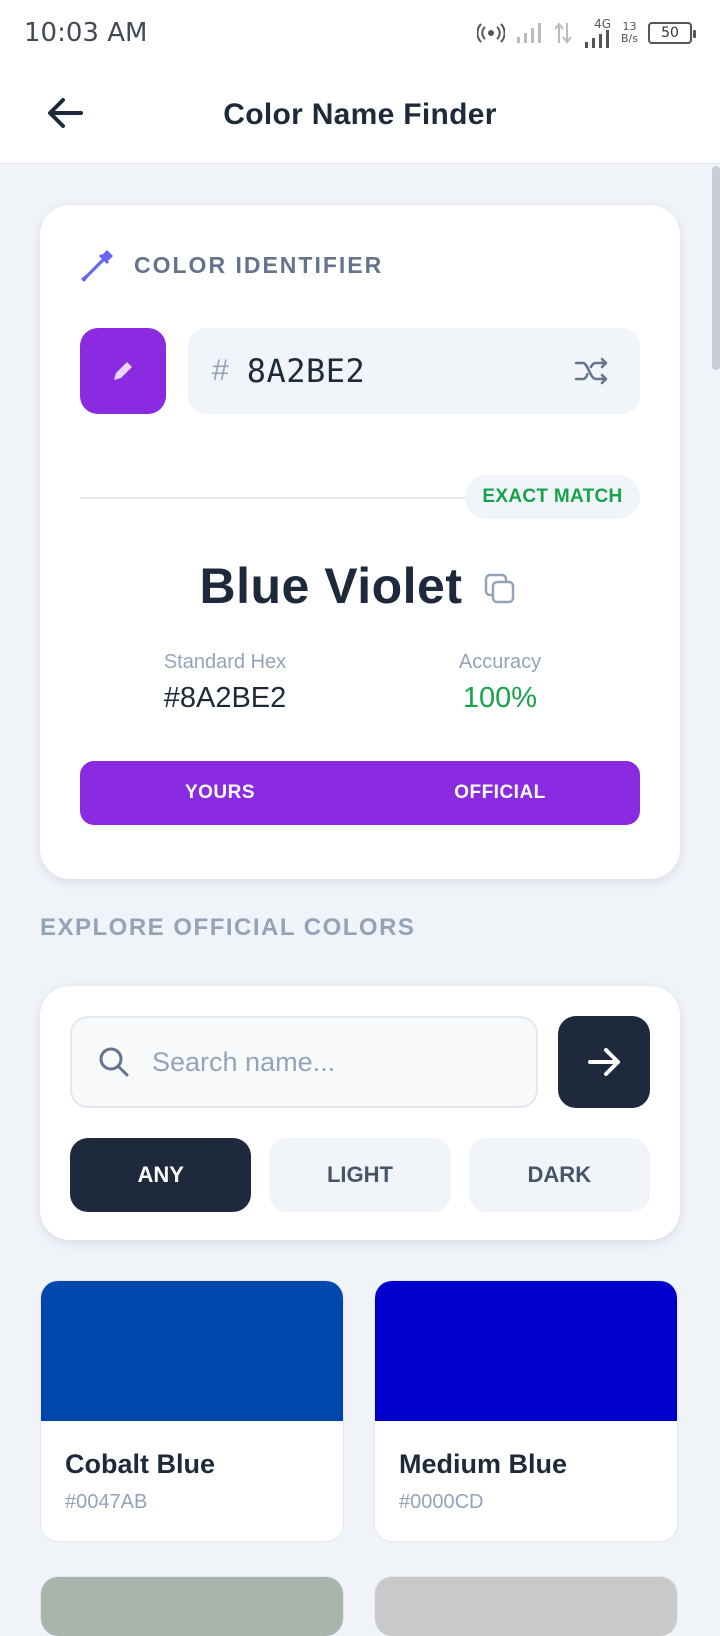  I want to click on signal-strong-icon, so click(597, 39).